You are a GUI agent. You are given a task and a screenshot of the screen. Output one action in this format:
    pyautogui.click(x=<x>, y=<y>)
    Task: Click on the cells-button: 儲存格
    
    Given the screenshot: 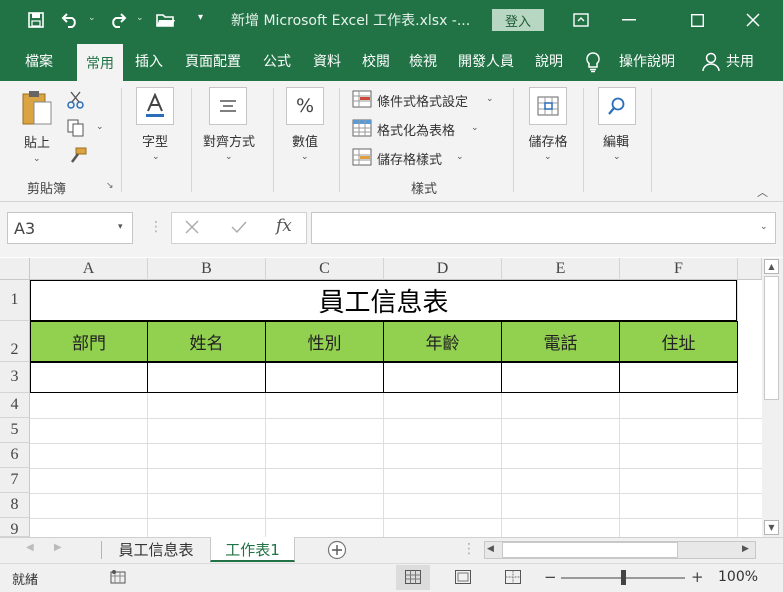 What is the action you would take?
    pyautogui.click(x=548, y=140)
    